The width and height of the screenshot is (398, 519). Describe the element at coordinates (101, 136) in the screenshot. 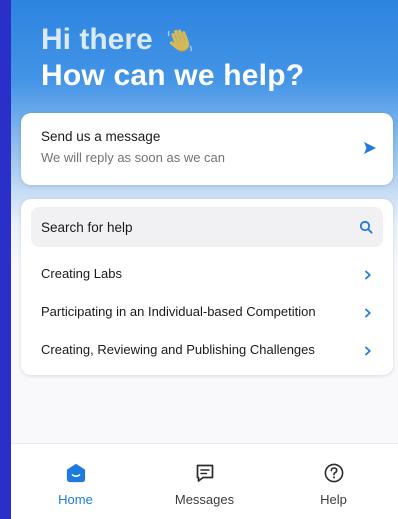

I see `send-message-title: Send us a message` at that location.